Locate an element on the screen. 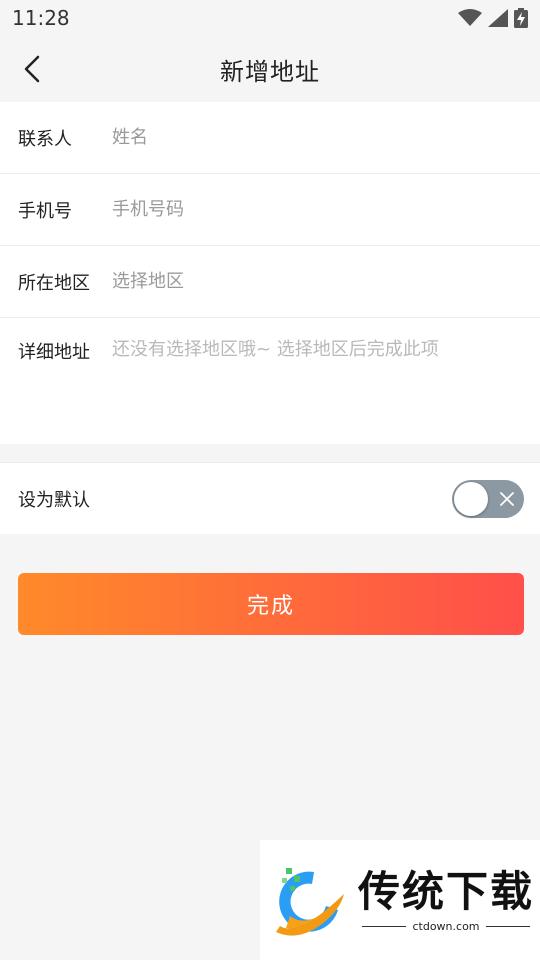 This screenshot has height=960, width=540. toggle-knob is located at coordinates (471, 498).